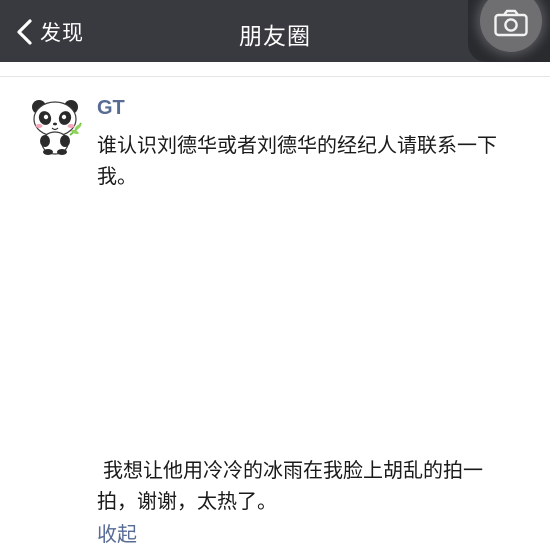 This screenshot has height=551, width=550. Describe the element at coordinates (117, 532) in the screenshot. I see `collapse-link: 收起` at that location.